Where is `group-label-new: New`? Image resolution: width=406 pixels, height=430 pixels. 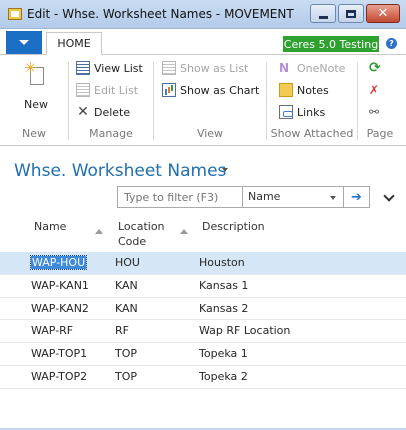
group-label-new: New is located at coordinates (34, 133).